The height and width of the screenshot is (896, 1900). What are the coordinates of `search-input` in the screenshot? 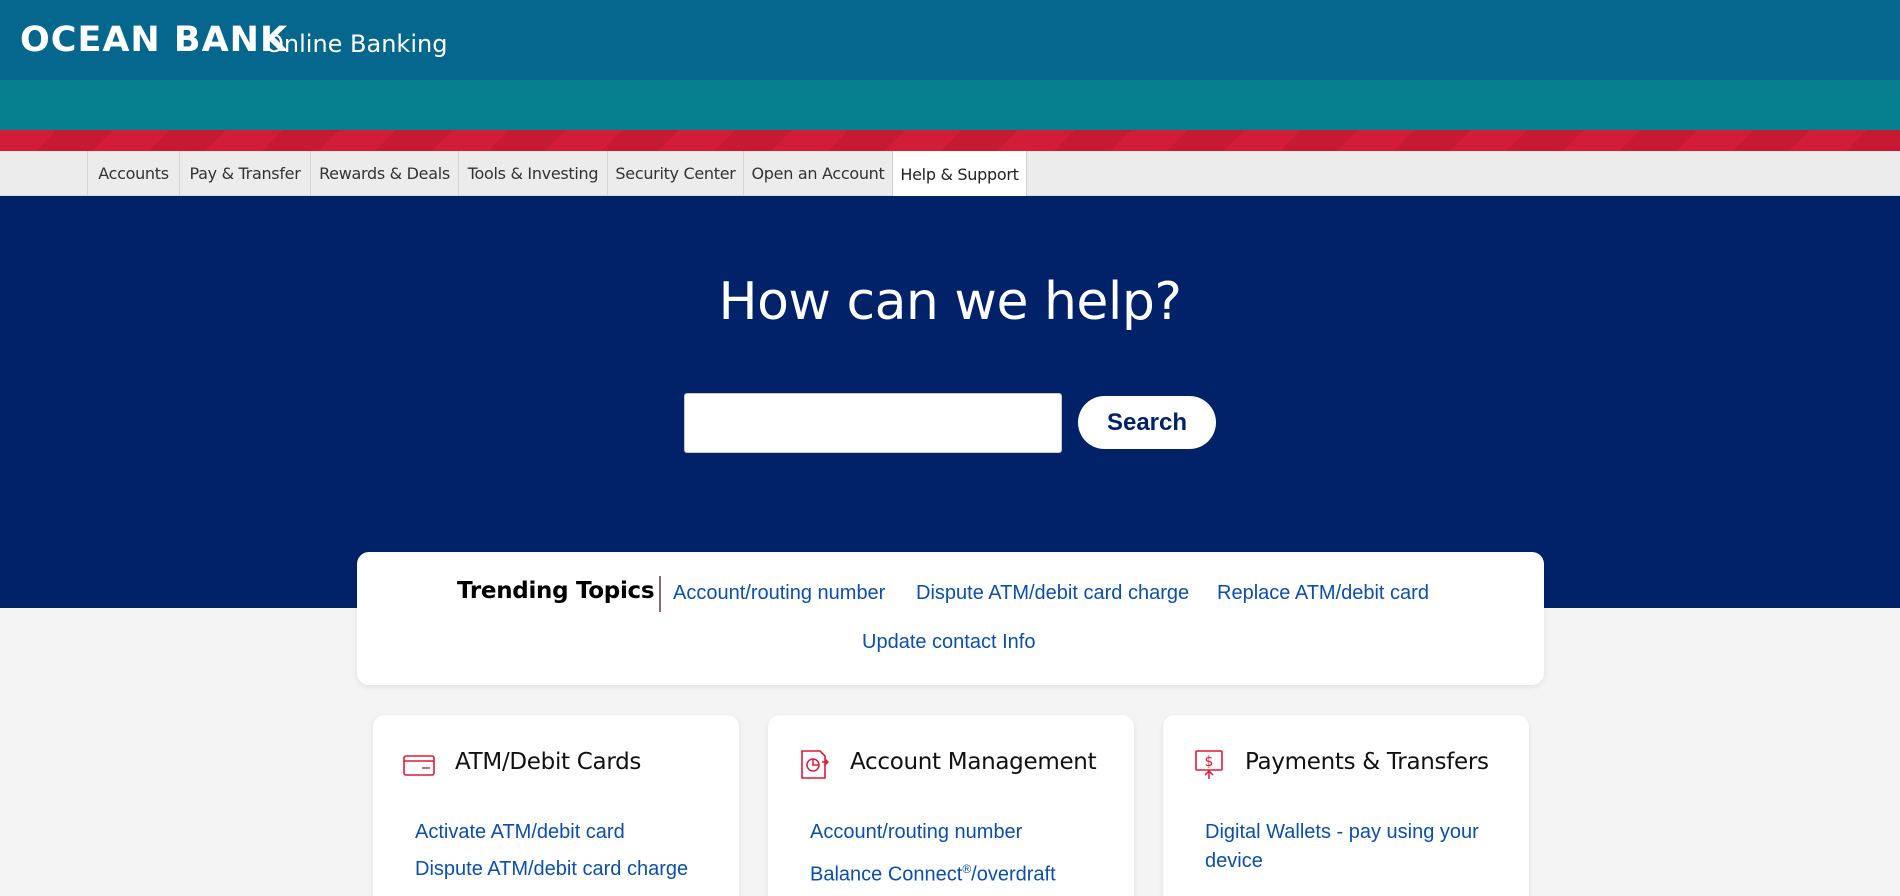 It's located at (873, 423).